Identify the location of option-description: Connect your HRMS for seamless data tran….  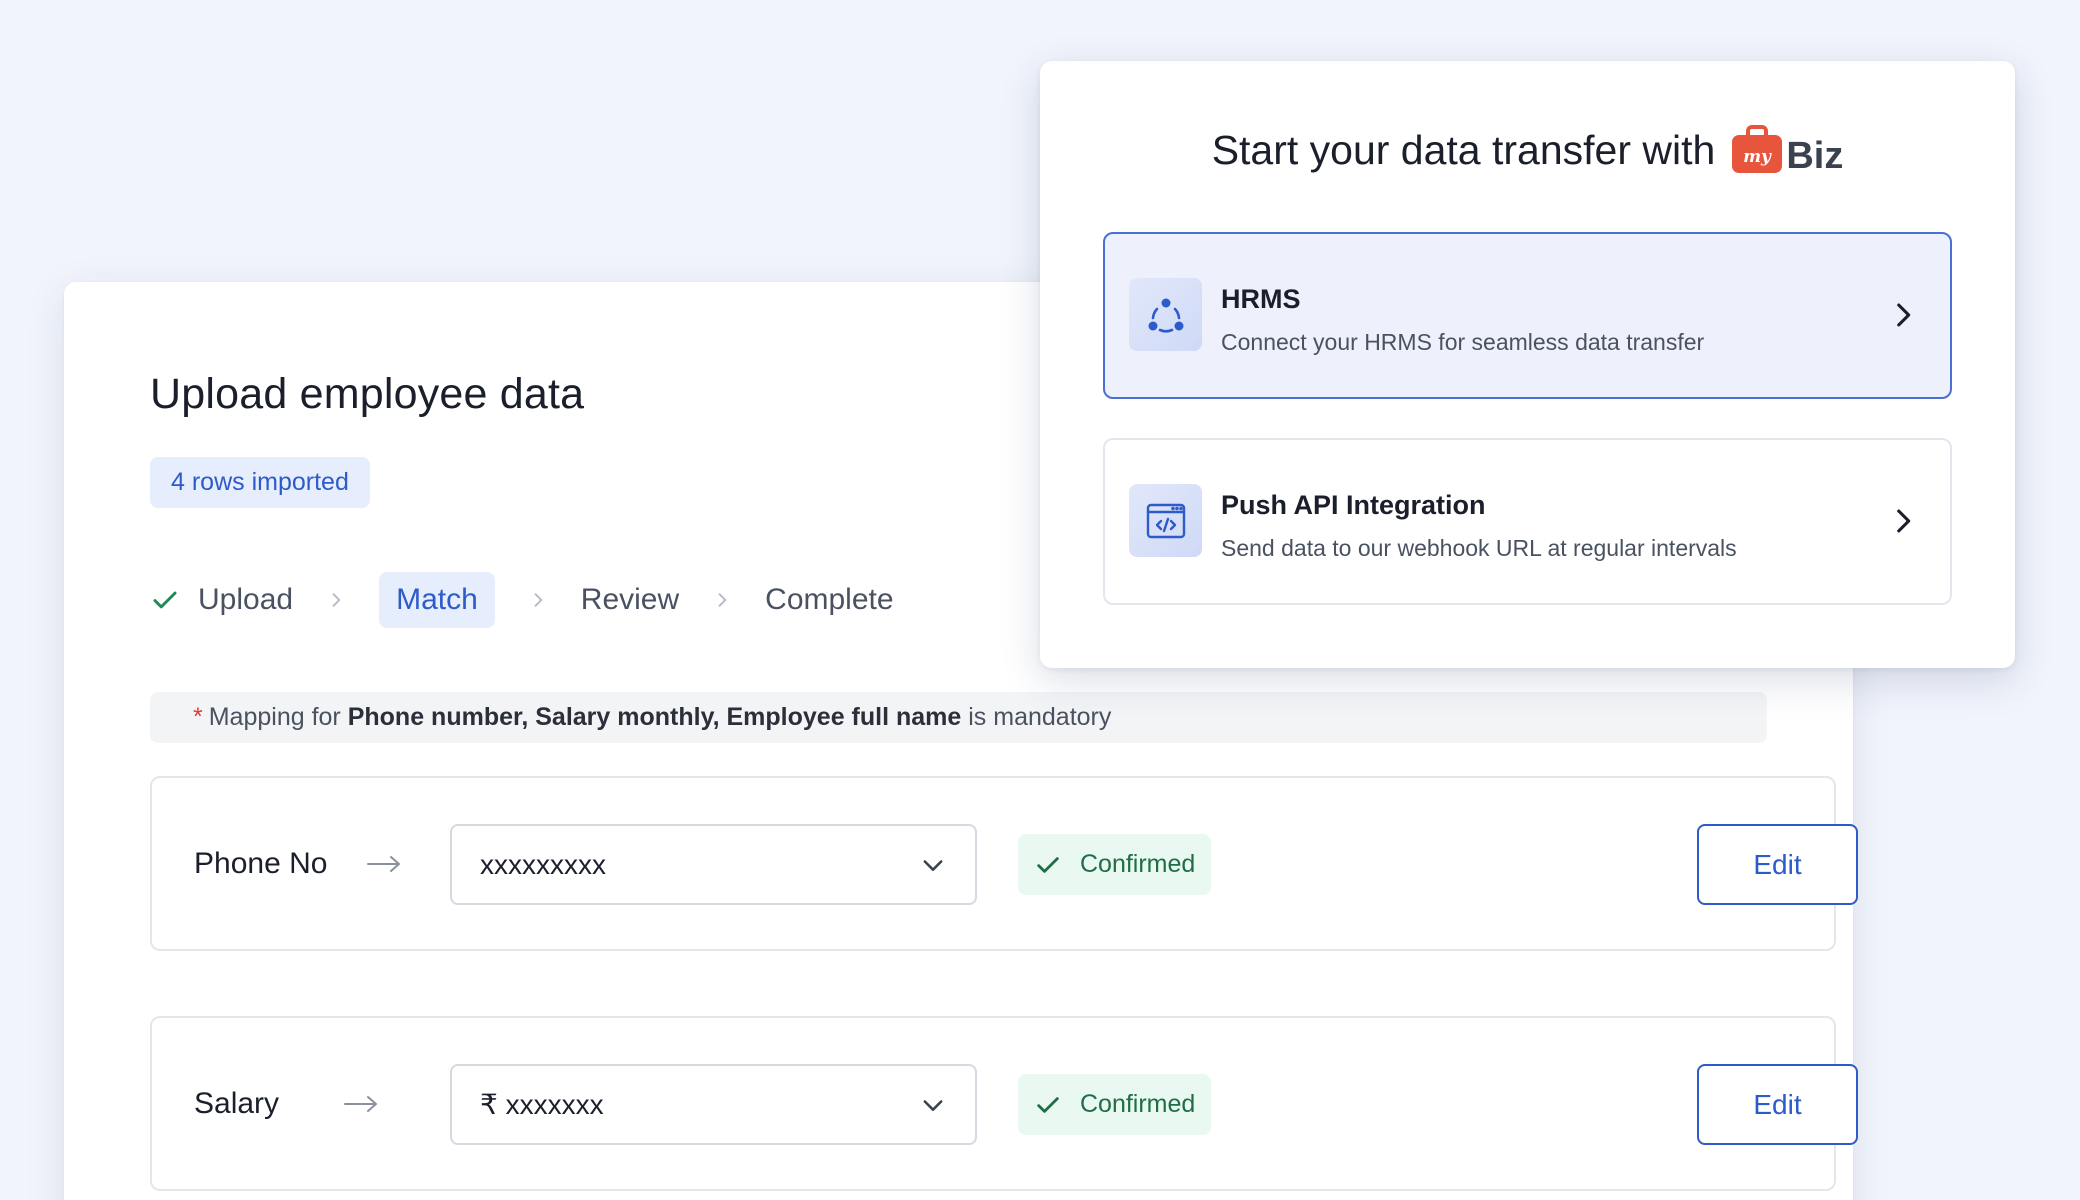
(1463, 342).